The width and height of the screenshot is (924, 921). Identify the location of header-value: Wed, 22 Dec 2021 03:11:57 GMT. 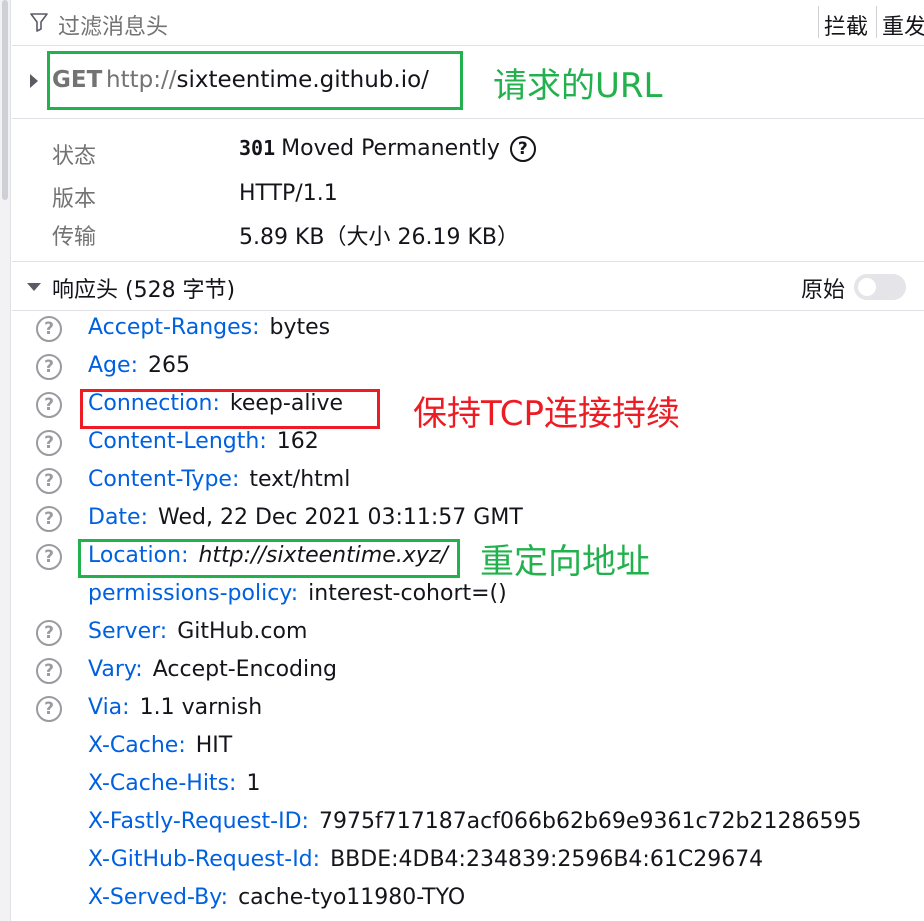
(340, 517).